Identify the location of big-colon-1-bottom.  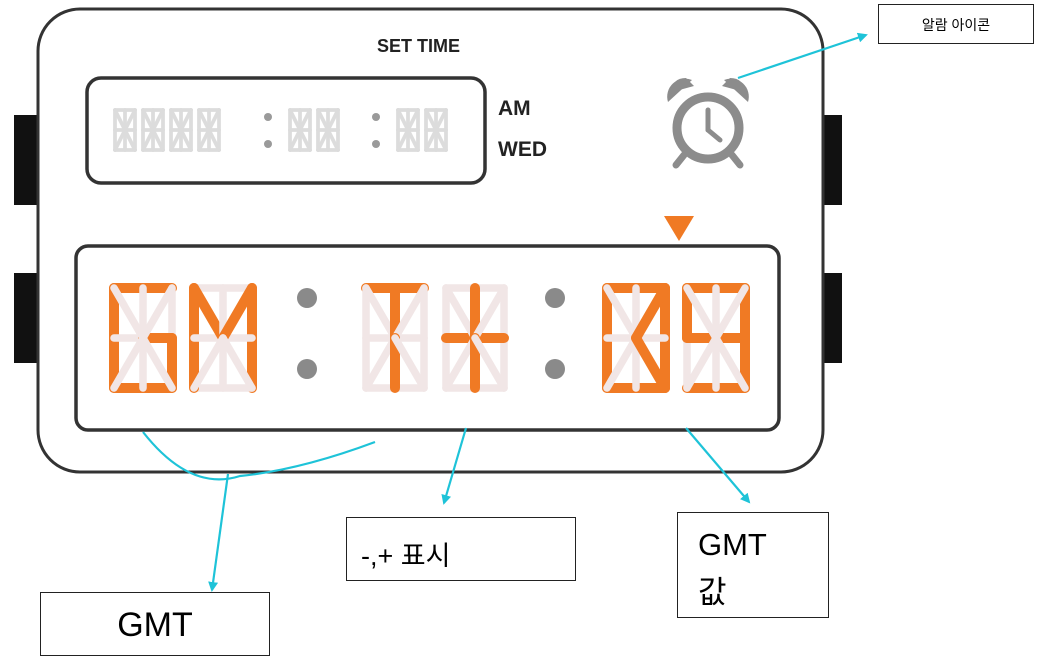
(307, 369).